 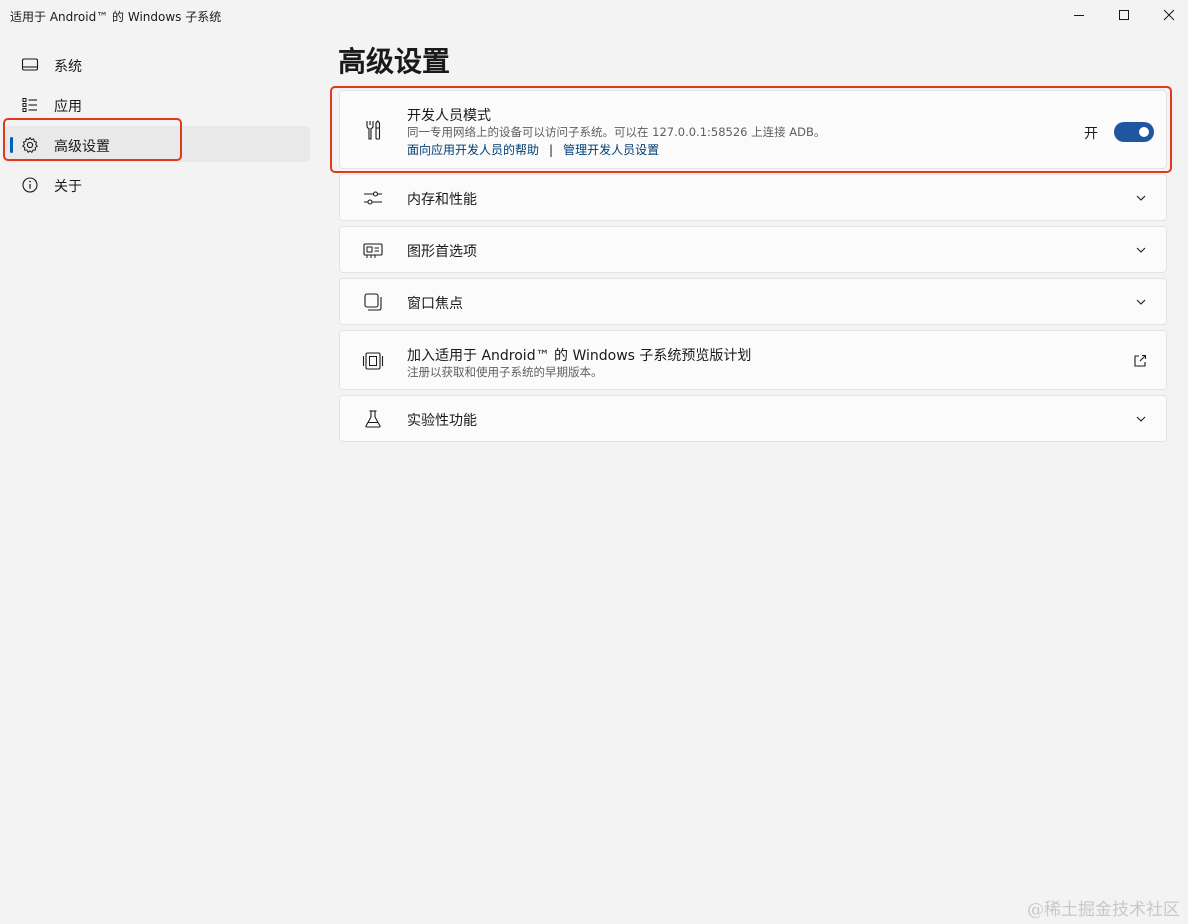 I want to click on graphics-preferences-card: 图形首选项, so click(x=753, y=249).